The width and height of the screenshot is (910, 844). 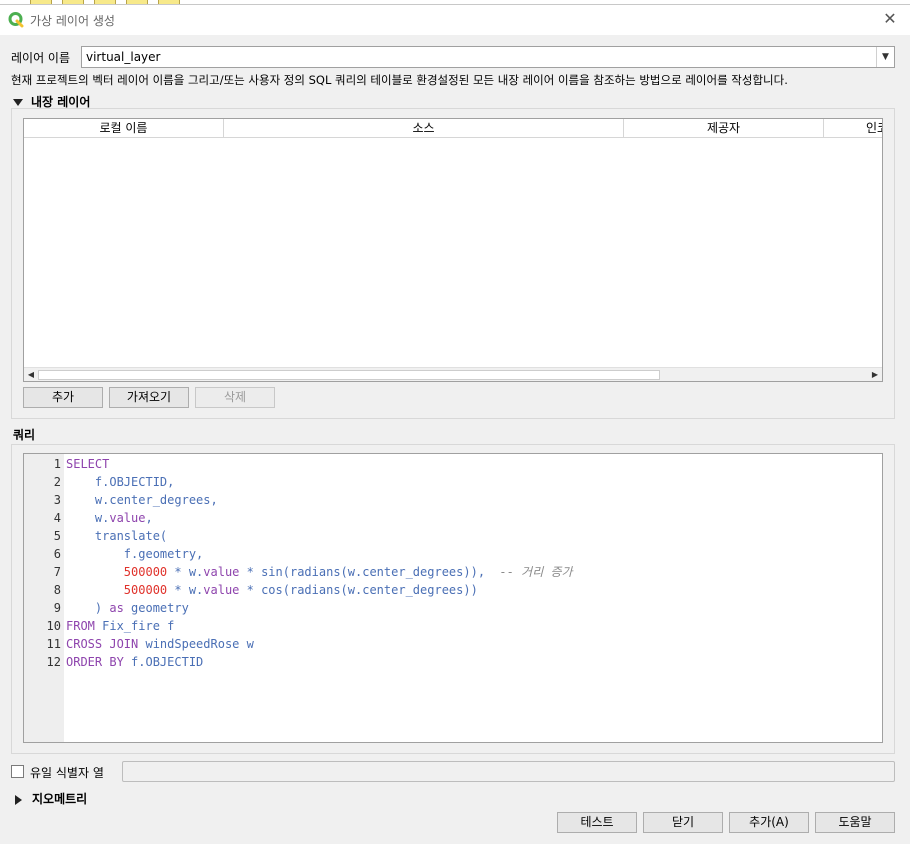 I want to click on line-number: 11, so click(x=53, y=644).